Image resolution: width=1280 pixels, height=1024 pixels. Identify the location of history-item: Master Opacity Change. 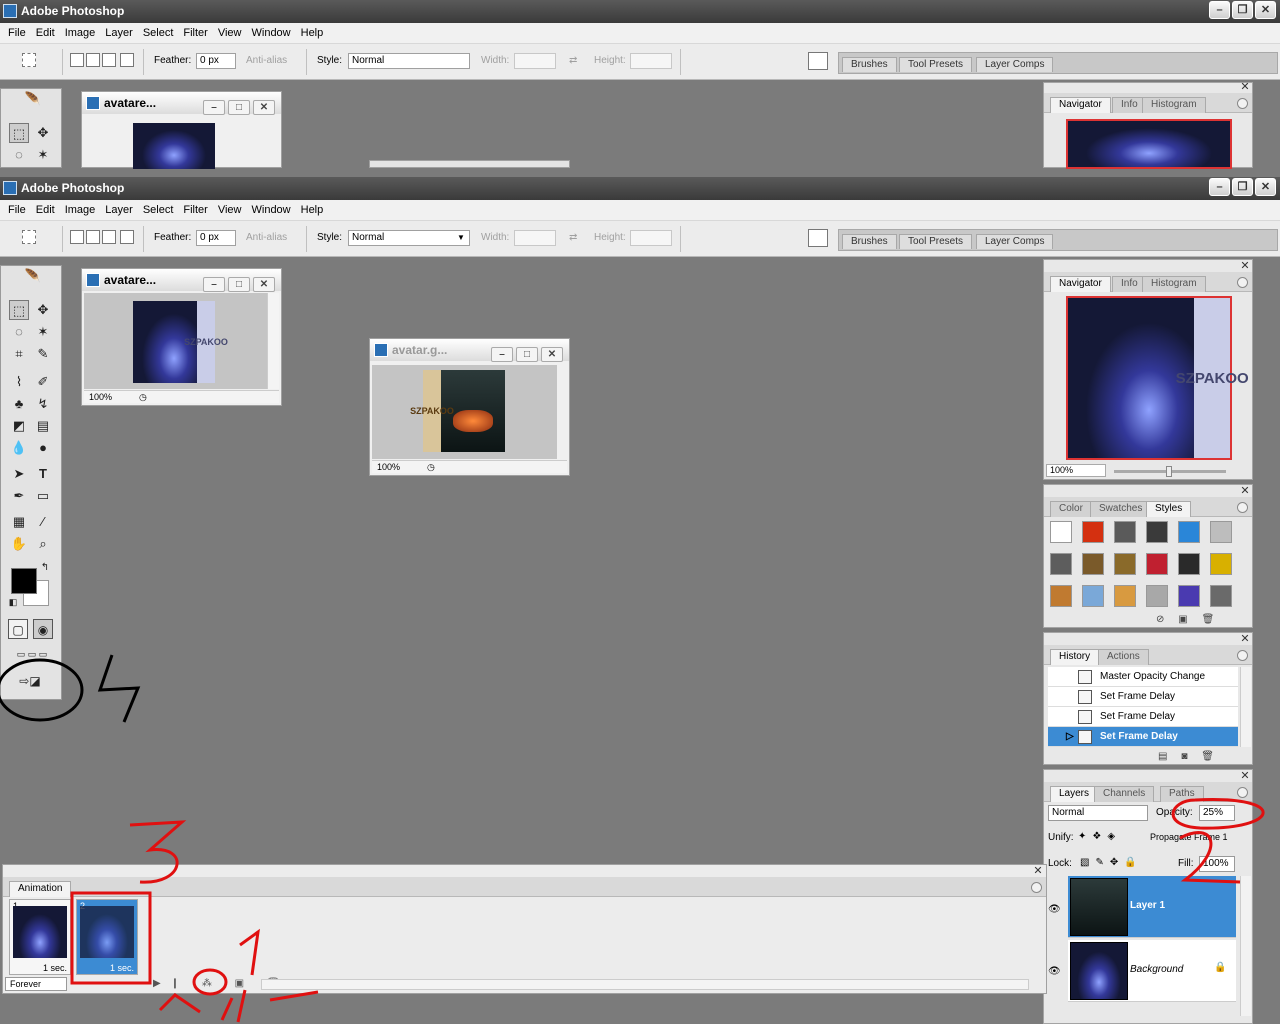
(1143, 677).